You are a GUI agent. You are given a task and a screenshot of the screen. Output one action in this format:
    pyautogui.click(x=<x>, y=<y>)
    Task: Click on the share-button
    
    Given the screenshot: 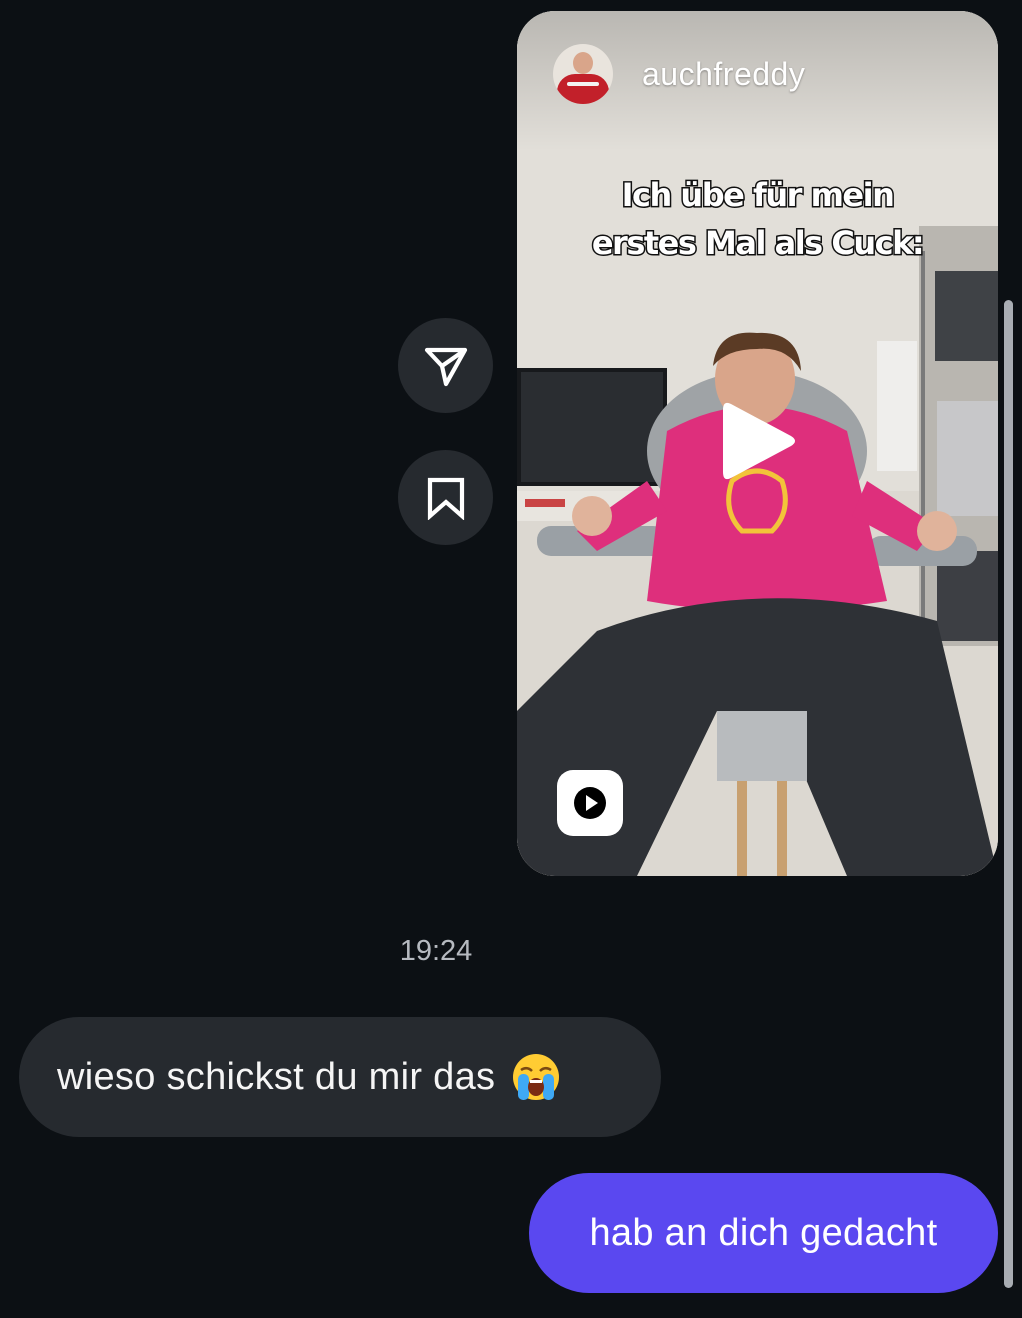 What is the action you would take?
    pyautogui.click(x=445, y=365)
    